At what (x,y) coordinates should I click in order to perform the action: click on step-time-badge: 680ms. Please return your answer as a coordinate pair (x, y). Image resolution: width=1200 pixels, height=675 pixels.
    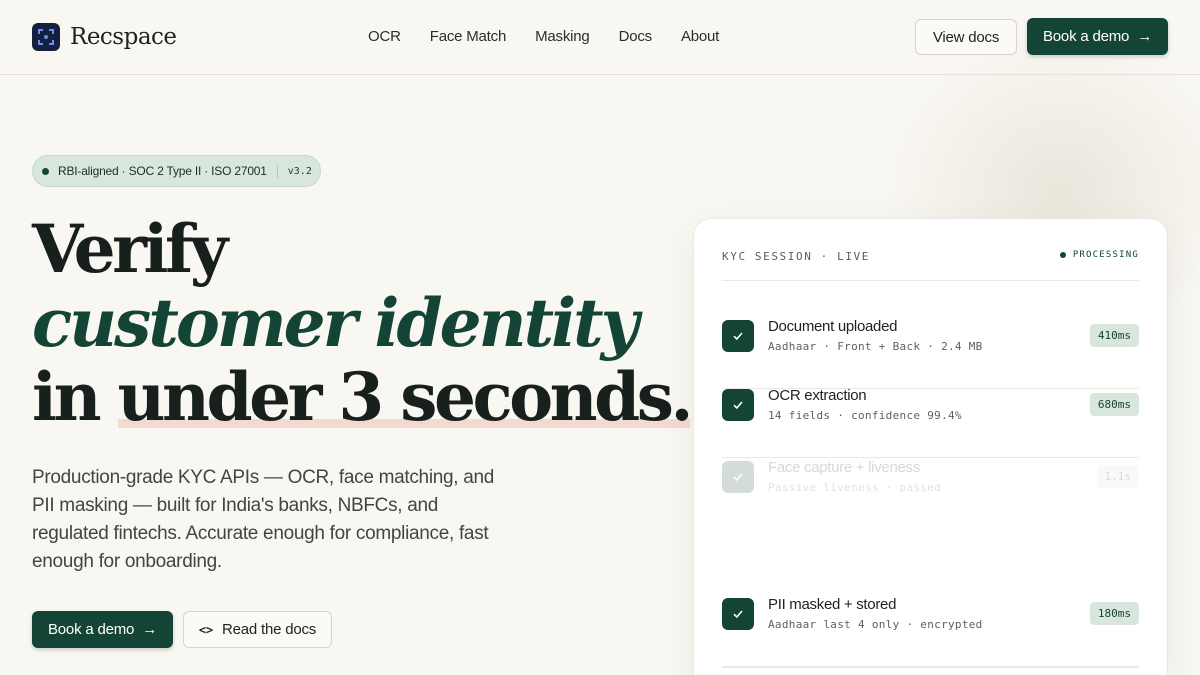
    Looking at the image, I should click on (1114, 404).